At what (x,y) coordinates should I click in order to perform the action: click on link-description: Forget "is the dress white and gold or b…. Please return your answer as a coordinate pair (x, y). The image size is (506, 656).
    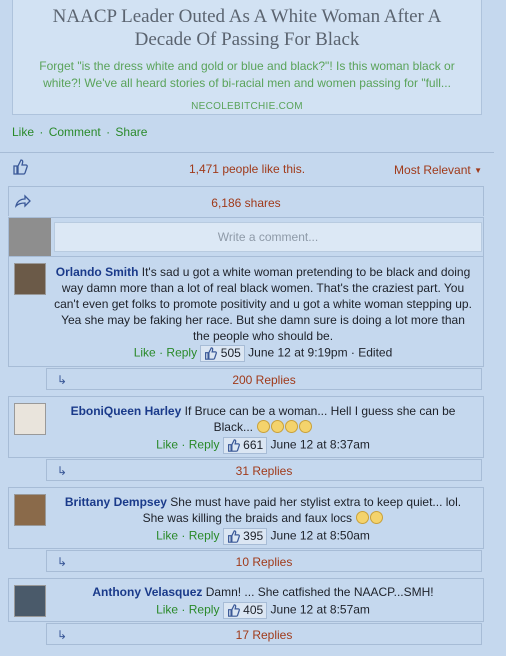
    Looking at the image, I should click on (247, 74).